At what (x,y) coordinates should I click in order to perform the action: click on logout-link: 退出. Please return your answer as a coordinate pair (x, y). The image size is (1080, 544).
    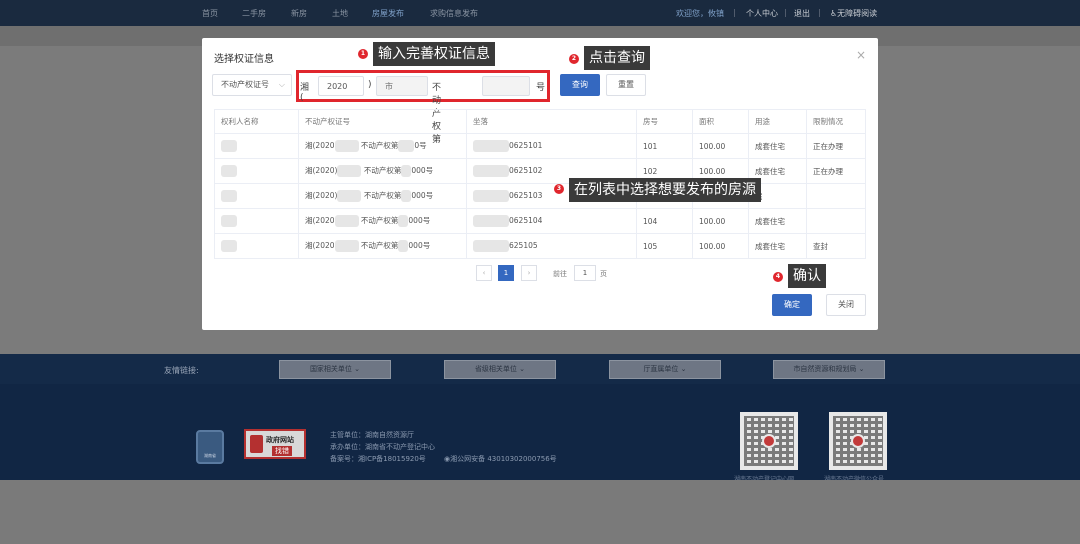
    Looking at the image, I should click on (802, 13).